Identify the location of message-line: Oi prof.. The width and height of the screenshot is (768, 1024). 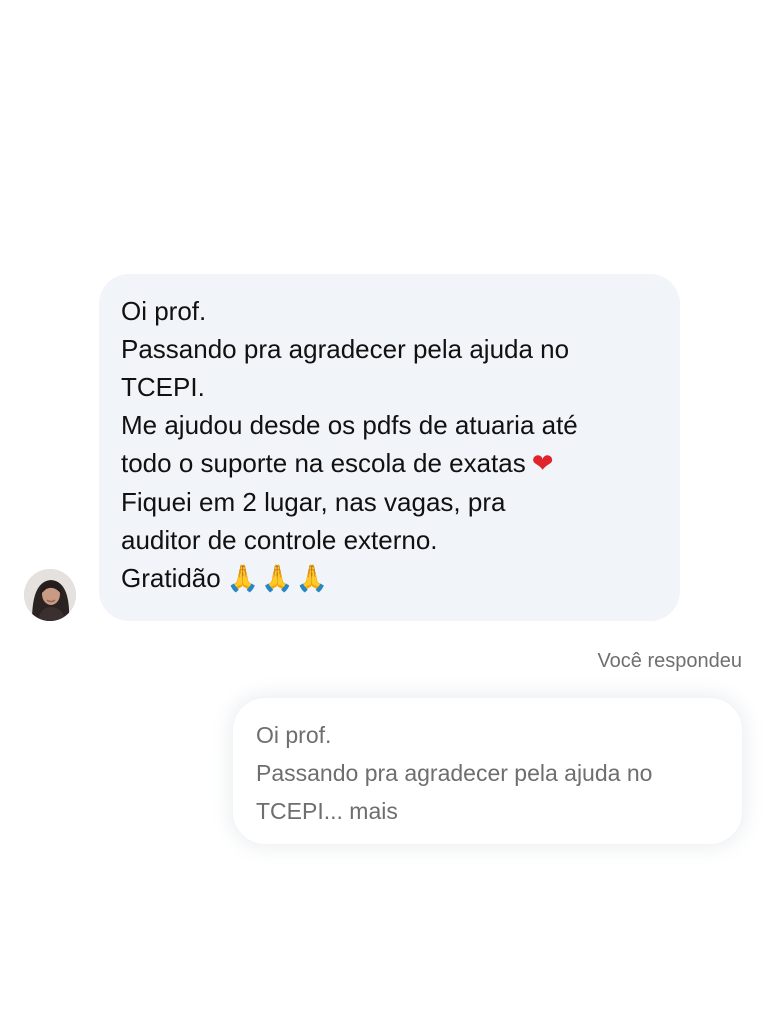
(164, 311).